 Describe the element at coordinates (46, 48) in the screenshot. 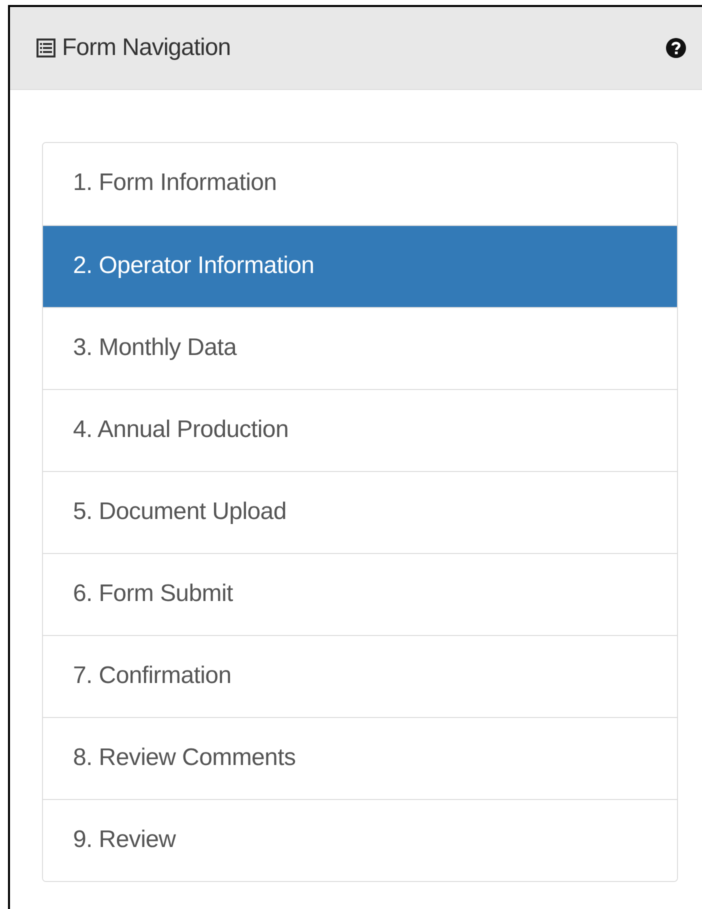

I see `list-icon` at that location.